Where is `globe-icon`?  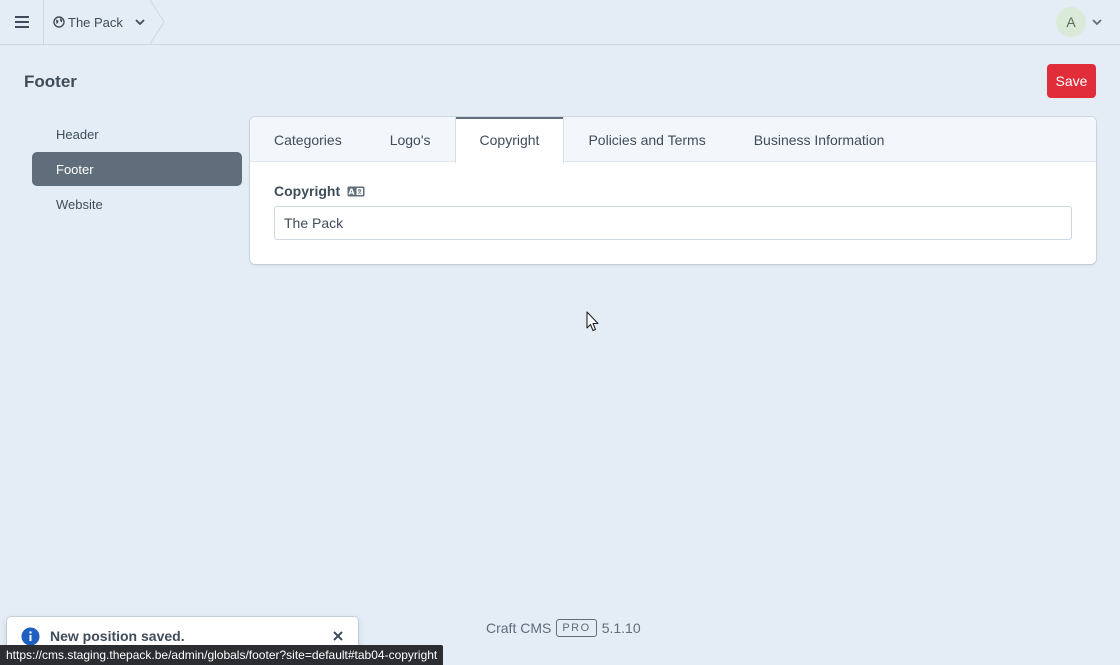
globe-icon is located at coordinates (59, 22).